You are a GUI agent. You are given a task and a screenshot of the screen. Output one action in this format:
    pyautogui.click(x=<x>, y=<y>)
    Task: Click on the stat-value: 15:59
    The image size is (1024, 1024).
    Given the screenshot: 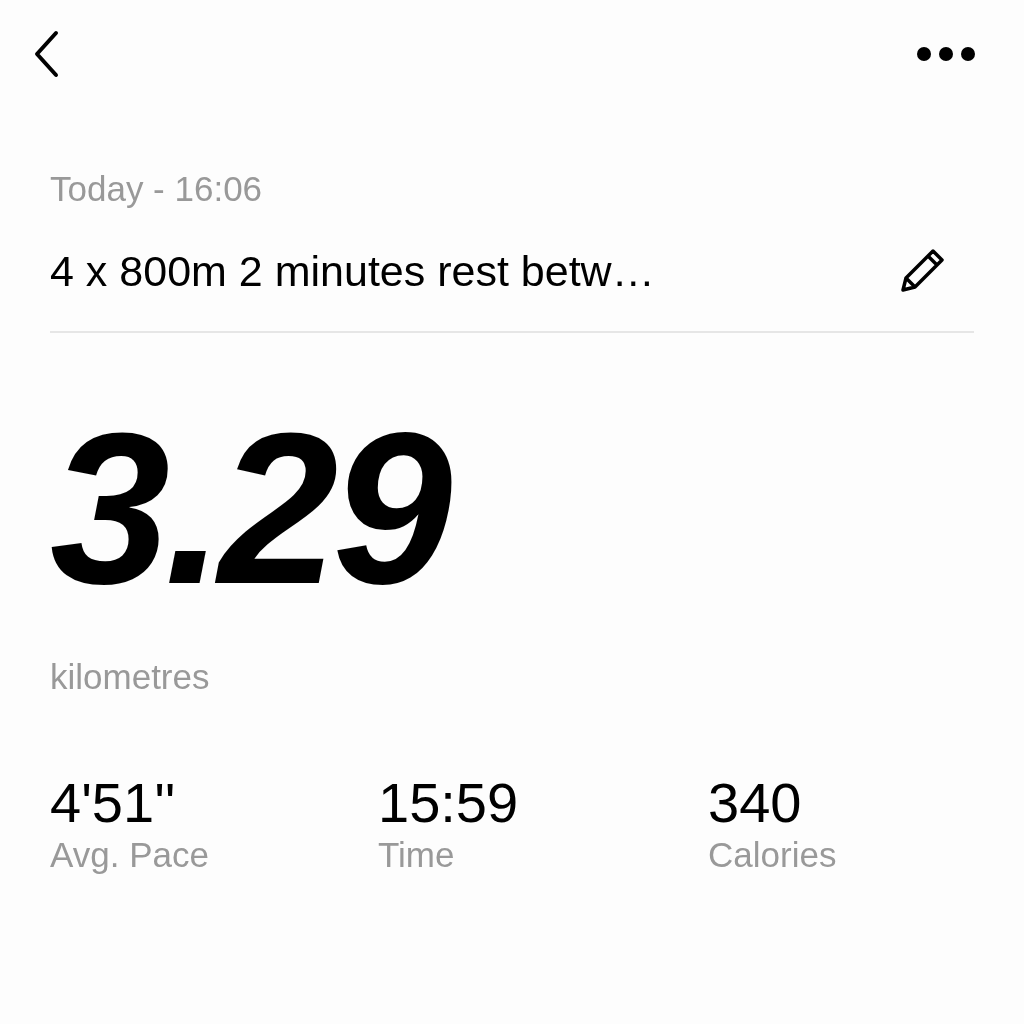 What is the action you would take?
    pyautogui.click(x=448, y=803)
    